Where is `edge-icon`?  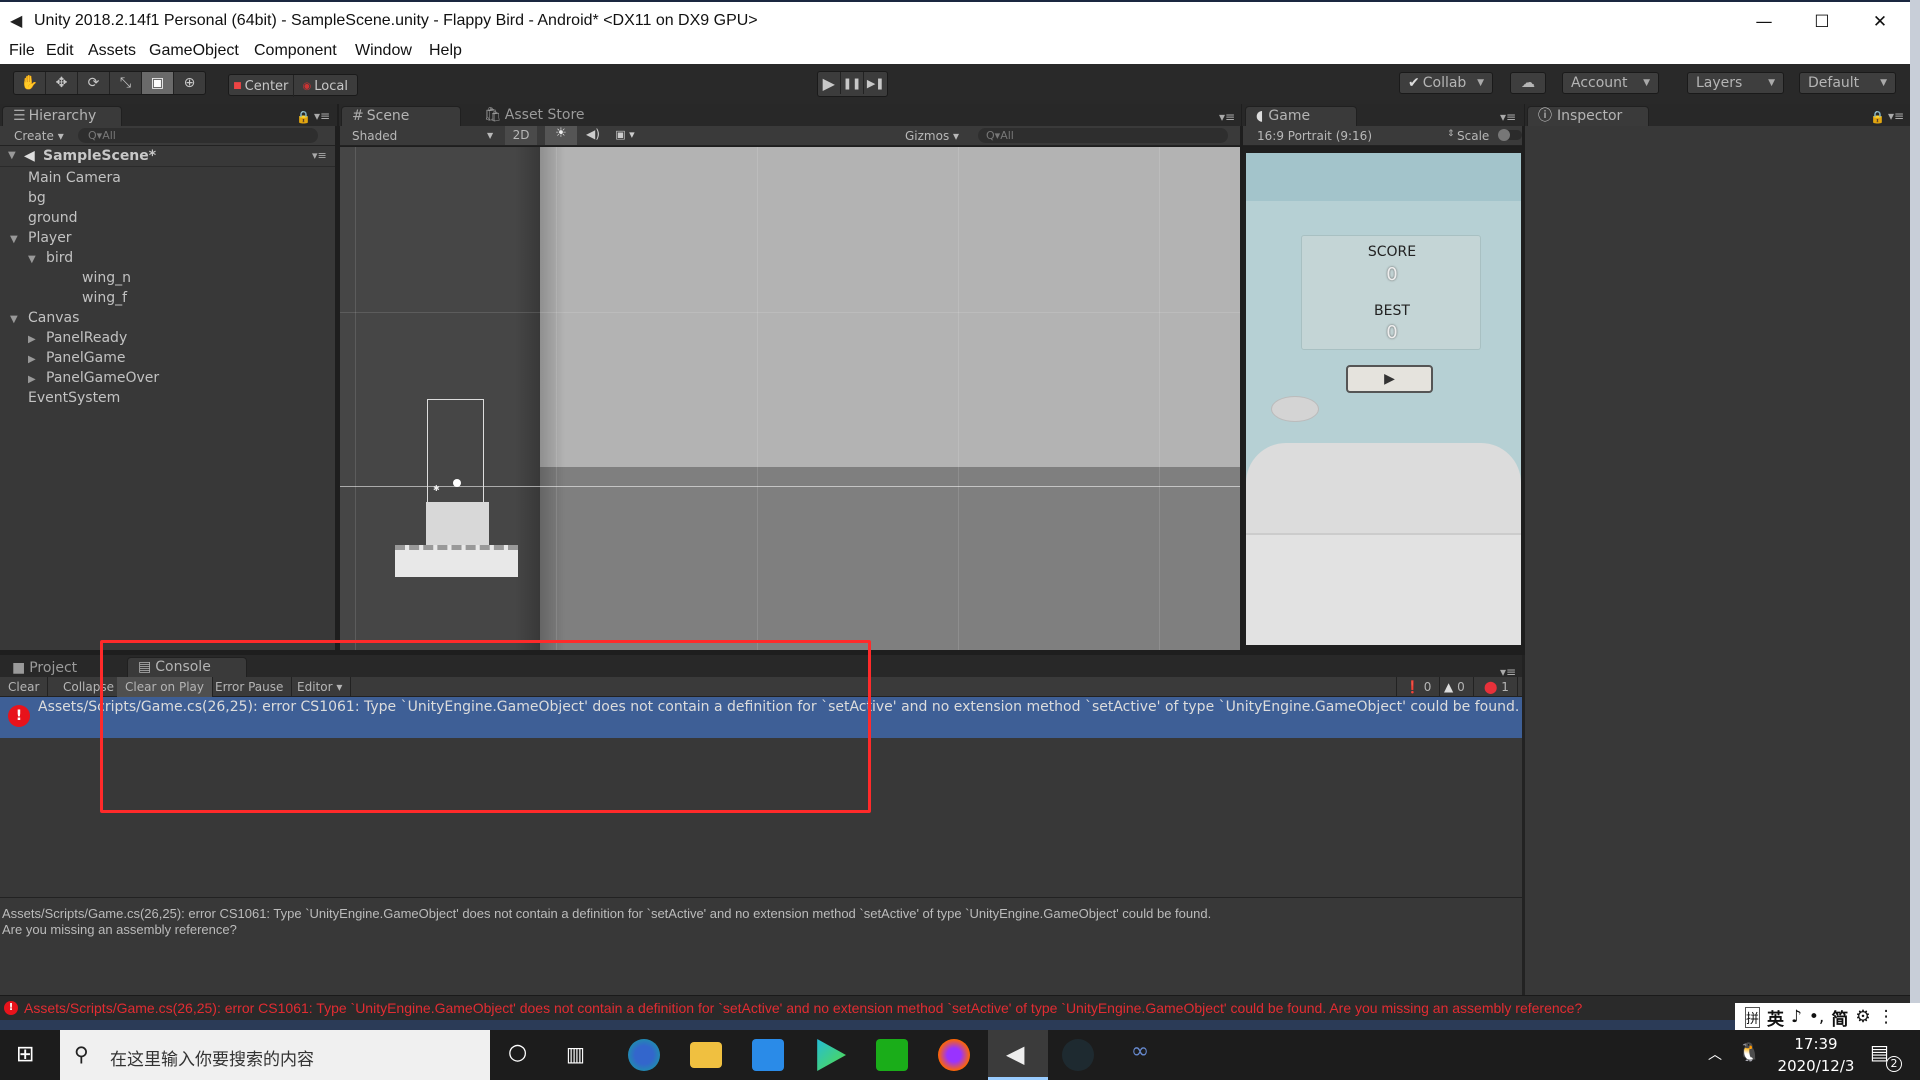 edge-icon is located at coordinates (644, 1055).